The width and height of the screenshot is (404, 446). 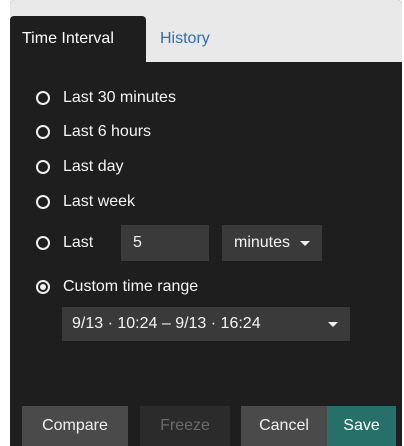 I want to click on option-label: Last week, so click(x=99, y=201).